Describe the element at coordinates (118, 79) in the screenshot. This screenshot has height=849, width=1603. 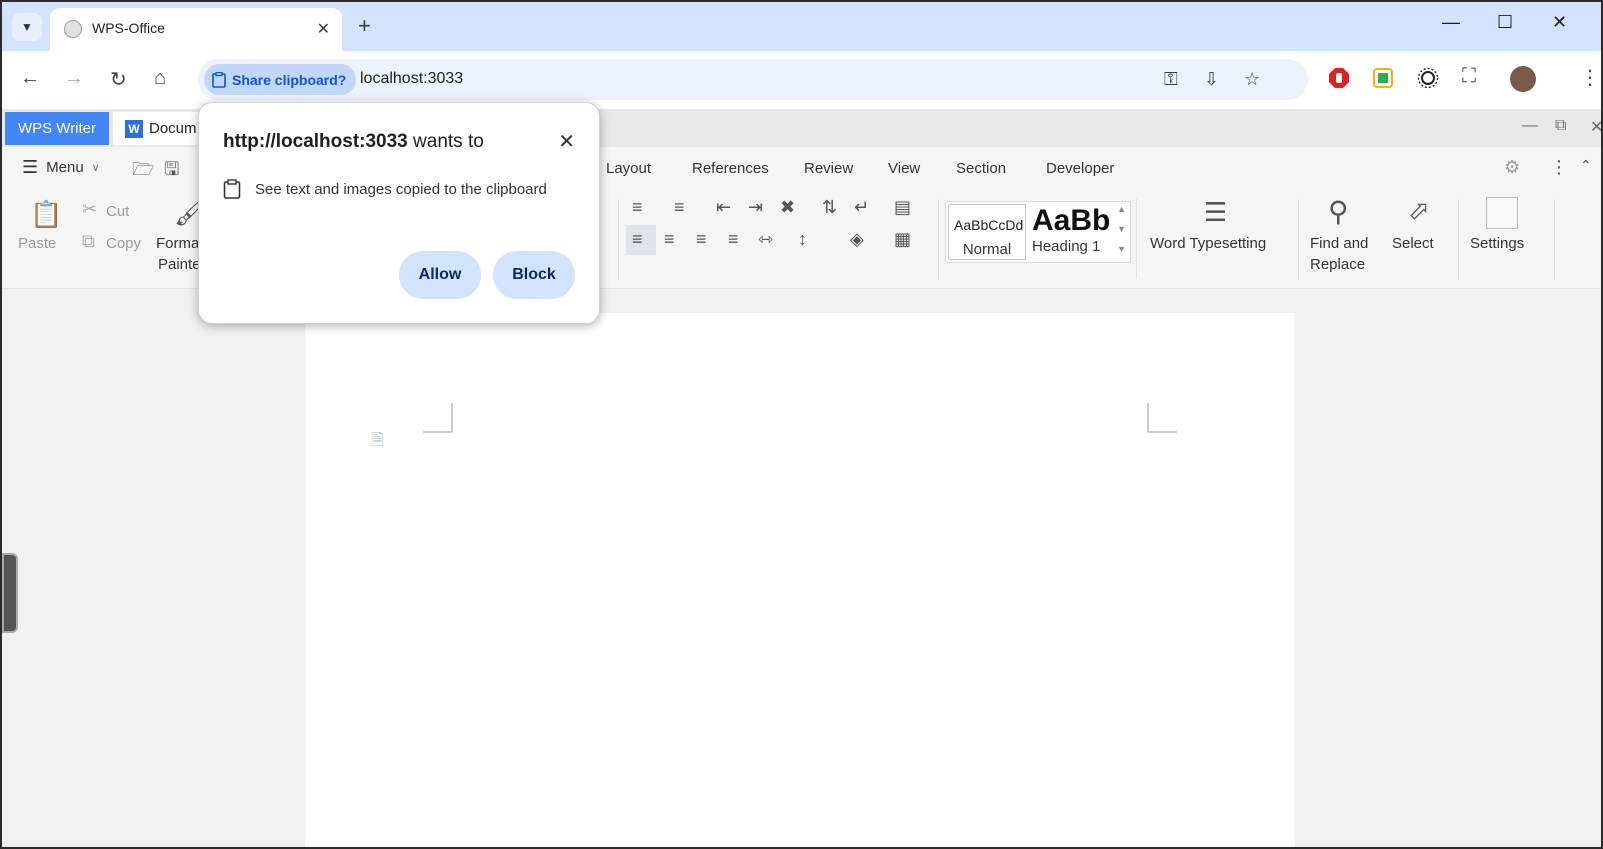
I see `reload-button: ↻` at that location.